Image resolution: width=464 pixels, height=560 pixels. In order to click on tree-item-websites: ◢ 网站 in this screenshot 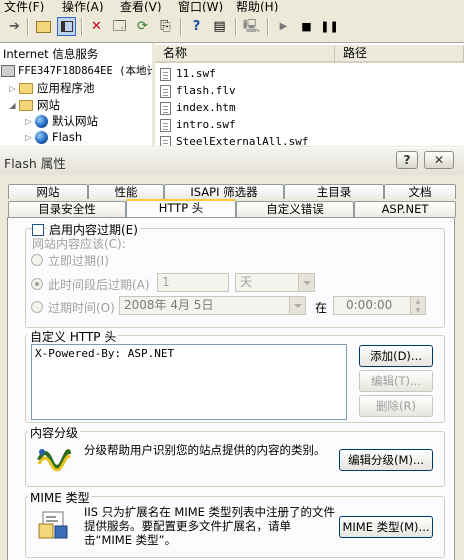, I will do `click(34, 105)`.